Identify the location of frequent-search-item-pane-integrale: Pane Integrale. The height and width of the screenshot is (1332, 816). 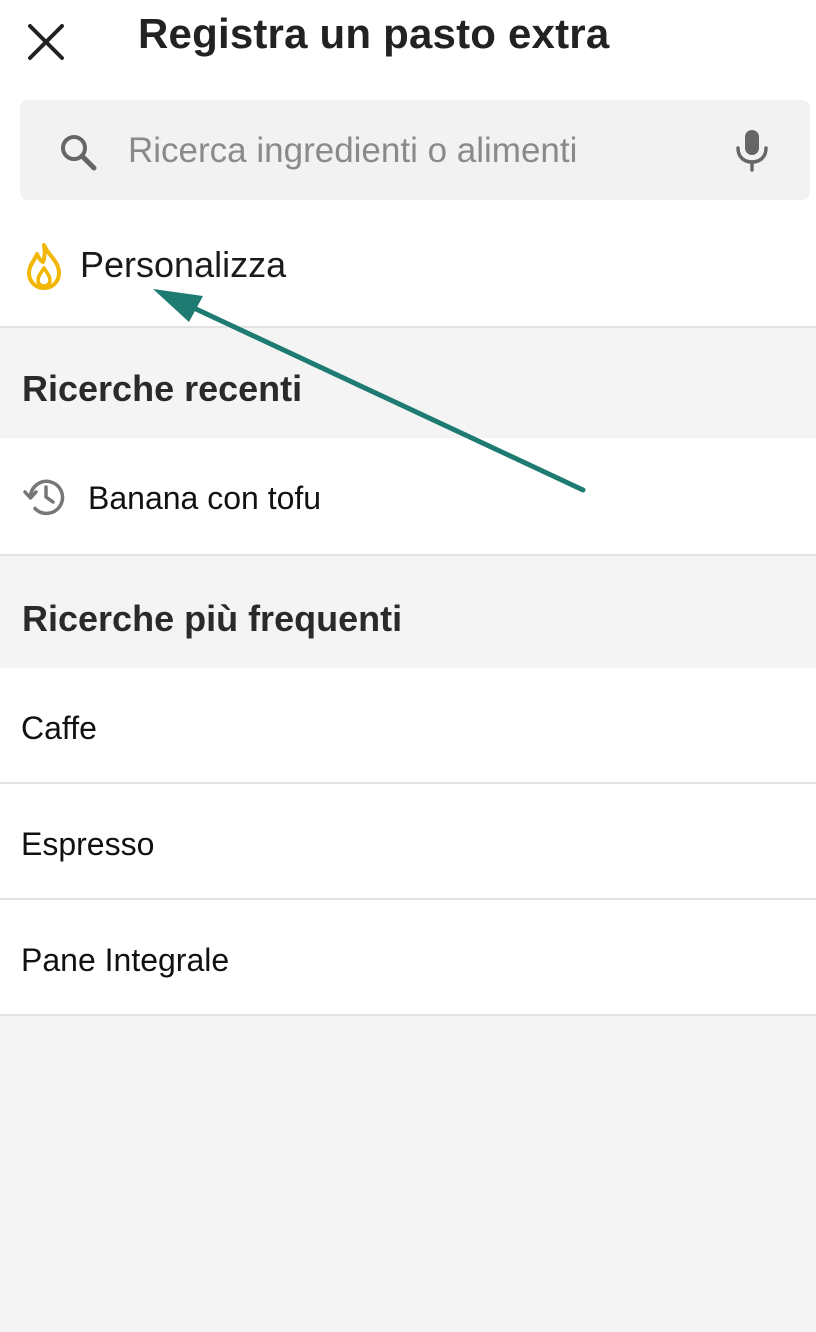
(408, 958).